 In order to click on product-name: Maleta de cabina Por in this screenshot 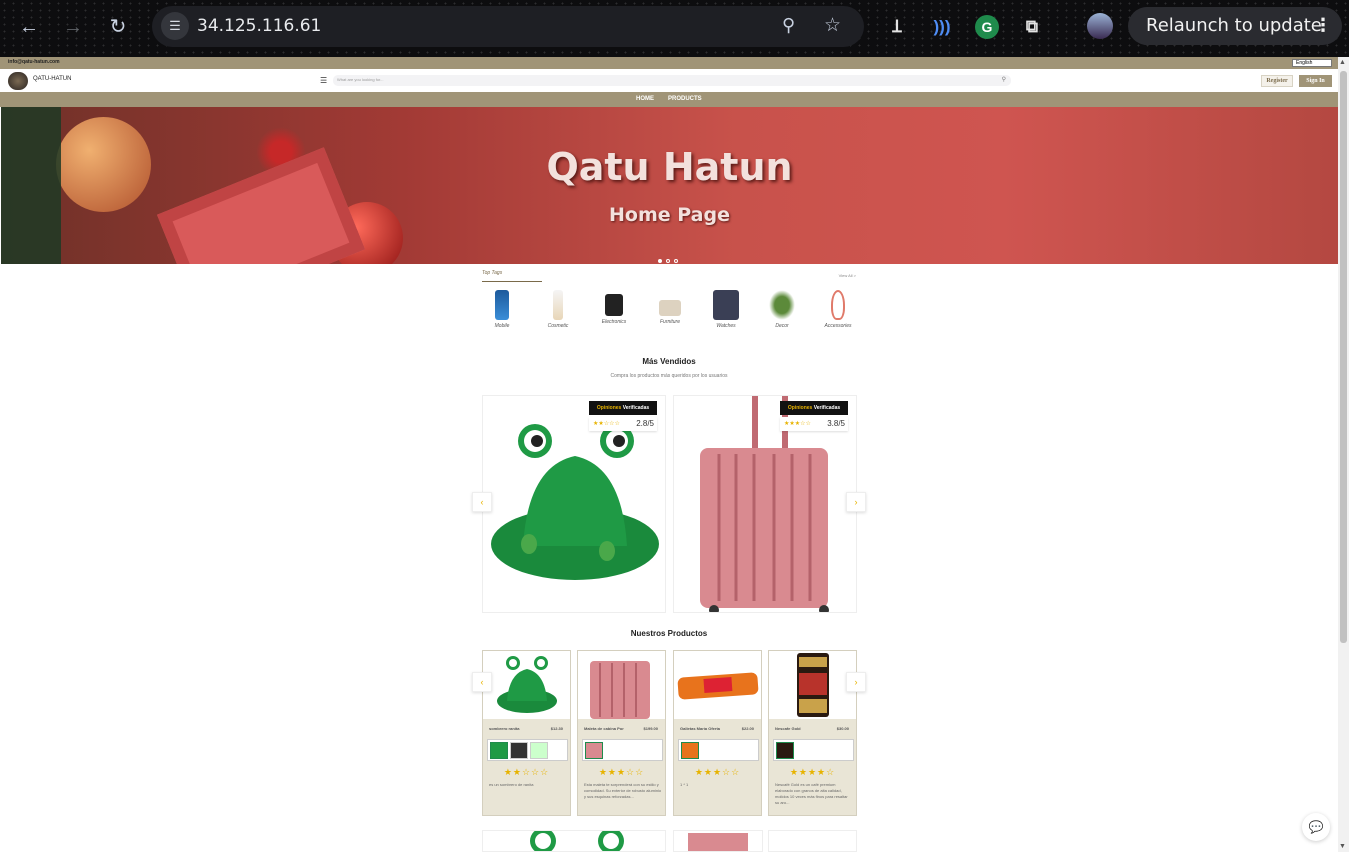, I will do `click(610, 728)`.